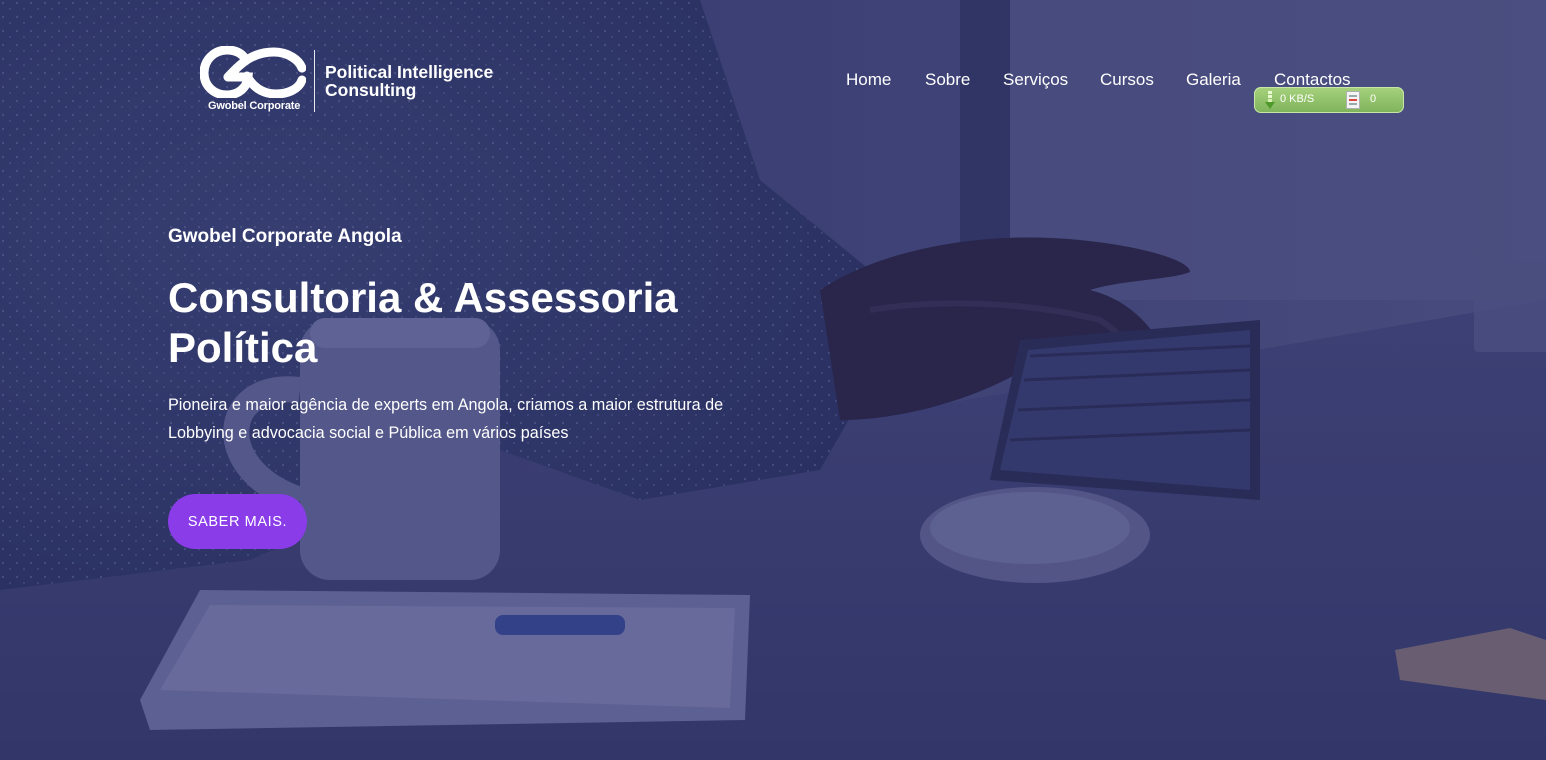 The image size is (1546, 760). I want to click on logo-company-name: Gwobel Corporate, so click(254, 106).